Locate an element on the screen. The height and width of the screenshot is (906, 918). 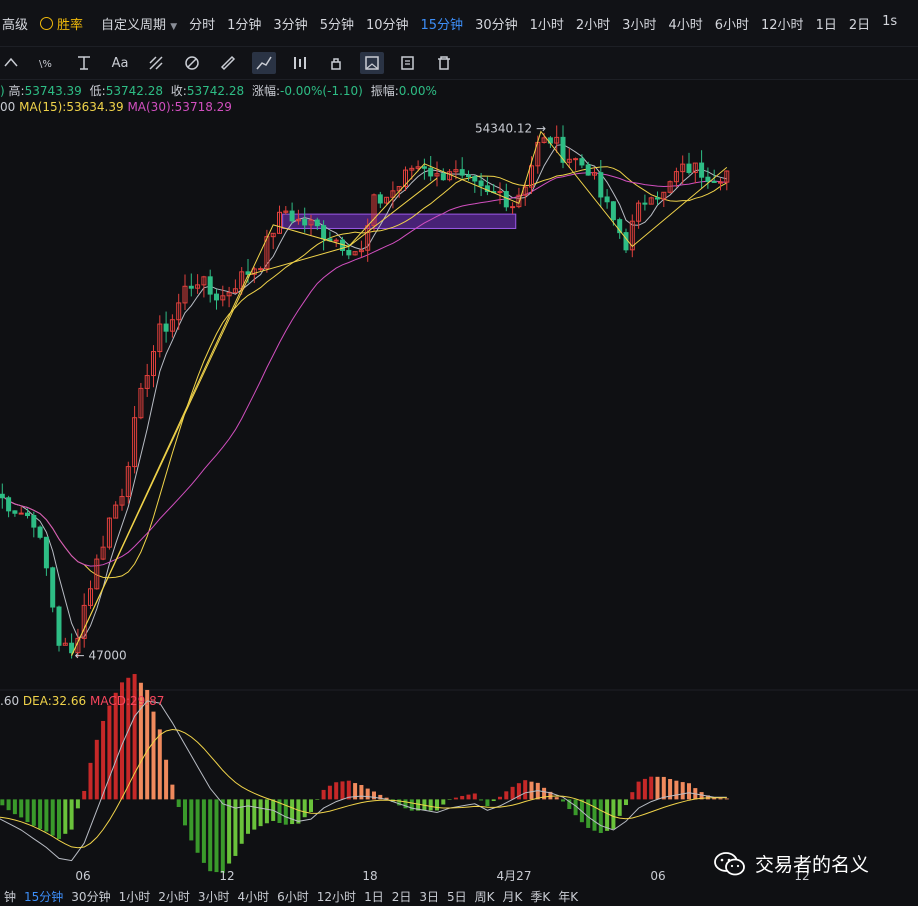
bottom-period-tab: 15分钟 is located at coordinates (43, 896).